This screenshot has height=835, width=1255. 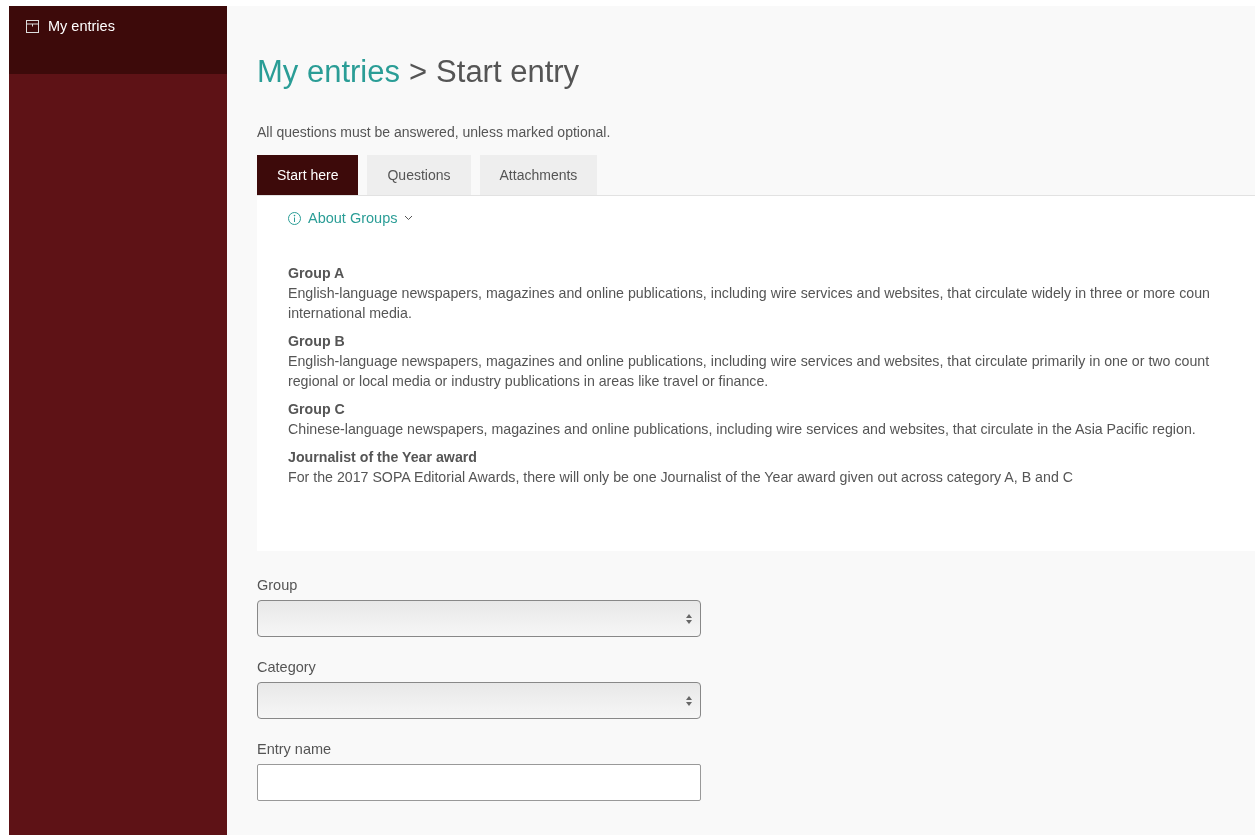 What do you see at coordinates (317, 341) in the screenshot?
I see `section-heading: Group B` at bounding box center [317, 341].